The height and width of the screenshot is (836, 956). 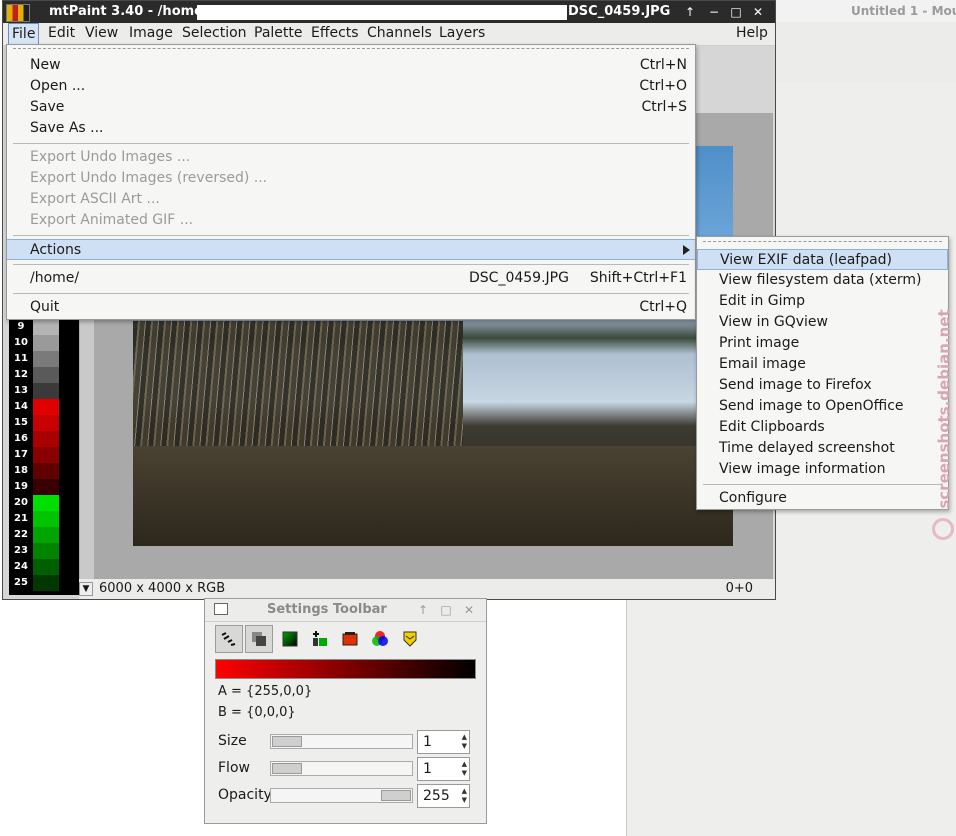 I want to click on flow-slider-thumb, so click(x=287, y=768).